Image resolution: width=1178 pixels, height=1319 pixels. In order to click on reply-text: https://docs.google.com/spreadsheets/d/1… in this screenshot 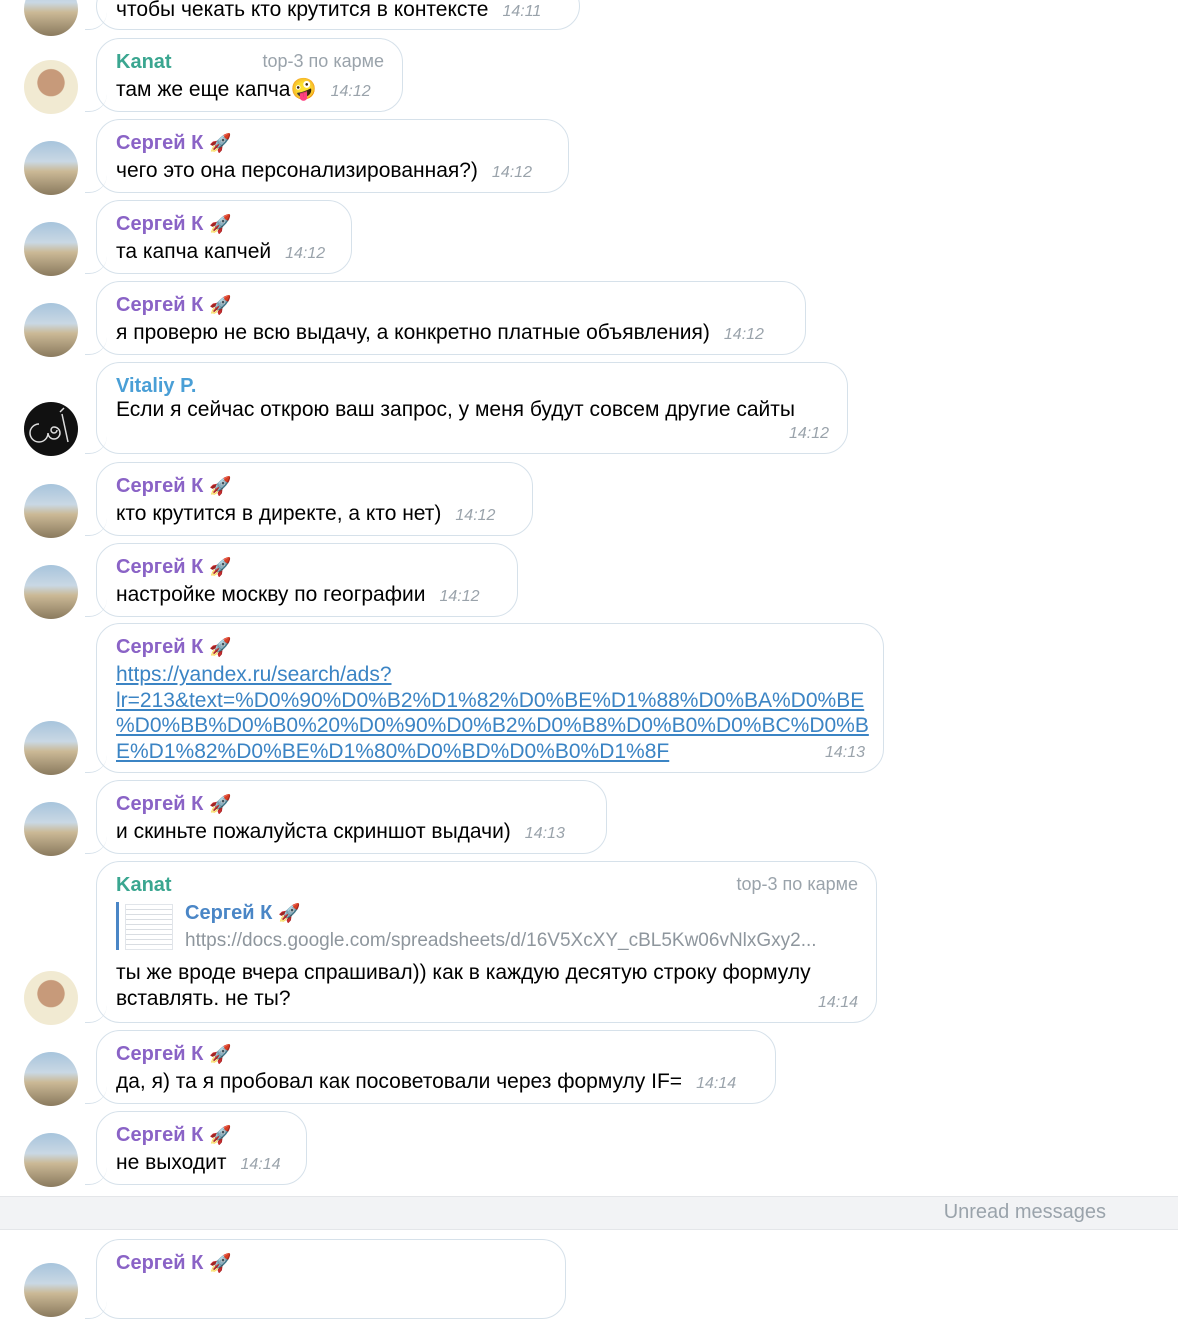, I will do `click(501, 940)`.